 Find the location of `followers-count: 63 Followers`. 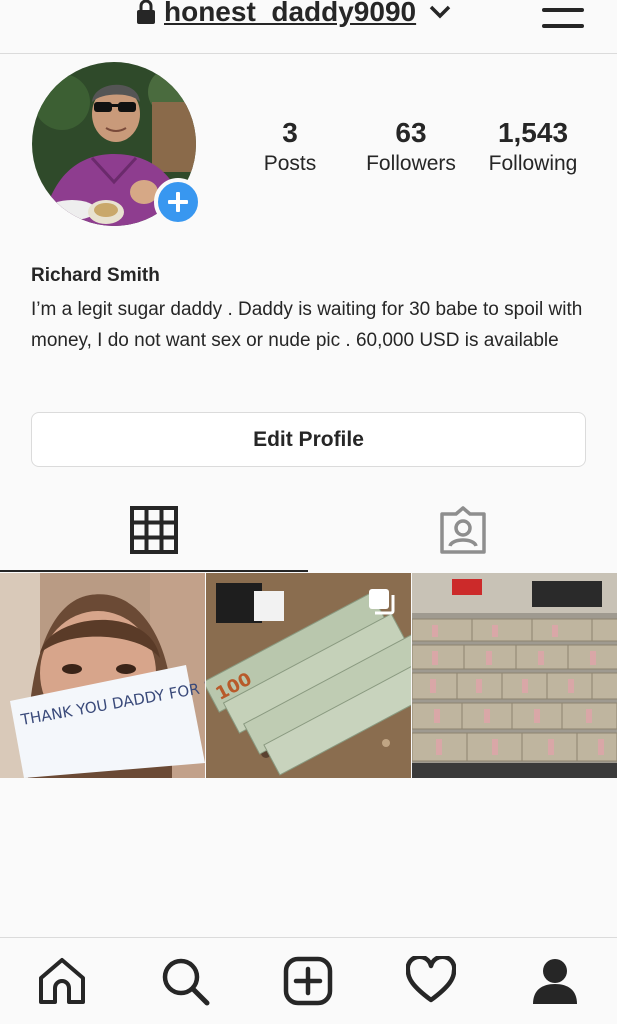

followers-count: 63 Followers is located at coordinates (411, 147).